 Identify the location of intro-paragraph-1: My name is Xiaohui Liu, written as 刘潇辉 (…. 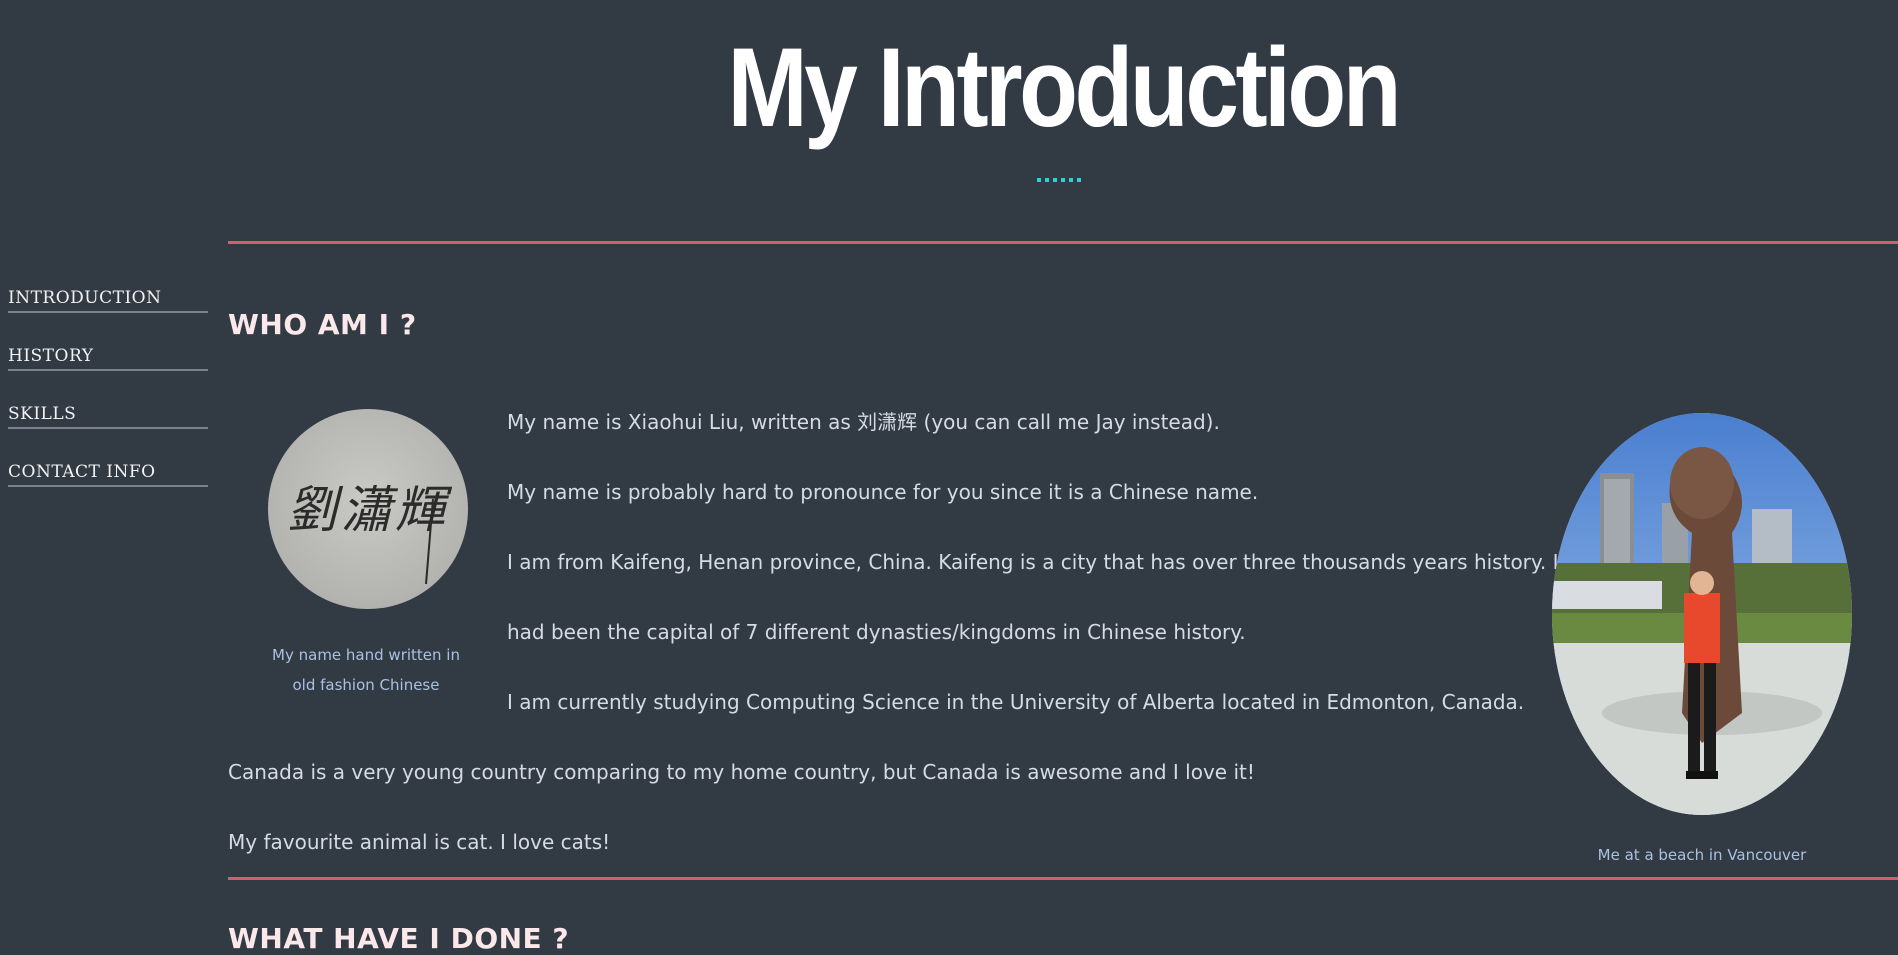
(863, 422).